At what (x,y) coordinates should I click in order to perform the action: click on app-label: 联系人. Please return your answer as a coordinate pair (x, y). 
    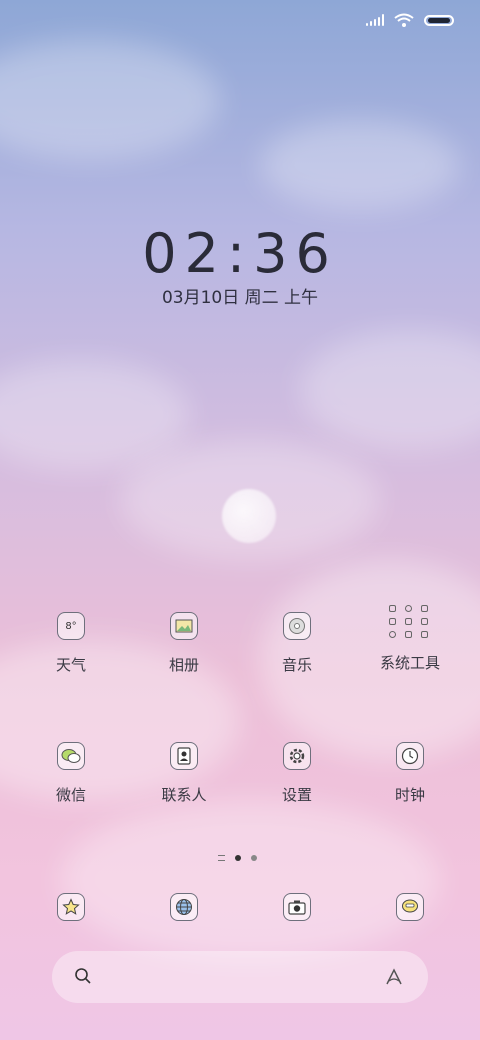
    Looking at the image, I should click on (184, 795).